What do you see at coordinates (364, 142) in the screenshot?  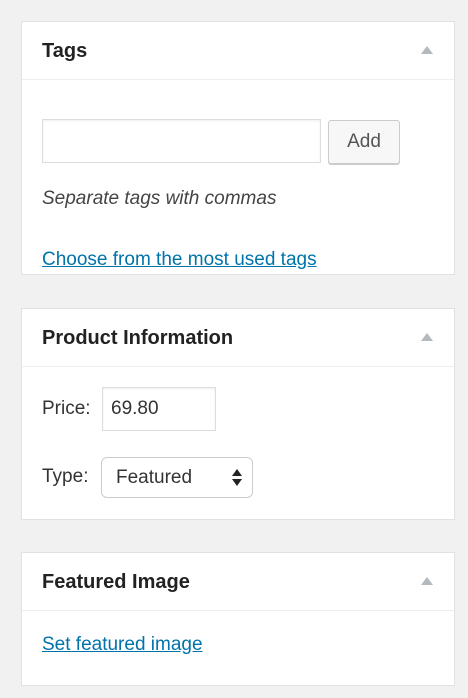 I see `add-tag-button: Add` at bounding box center [364, 142].